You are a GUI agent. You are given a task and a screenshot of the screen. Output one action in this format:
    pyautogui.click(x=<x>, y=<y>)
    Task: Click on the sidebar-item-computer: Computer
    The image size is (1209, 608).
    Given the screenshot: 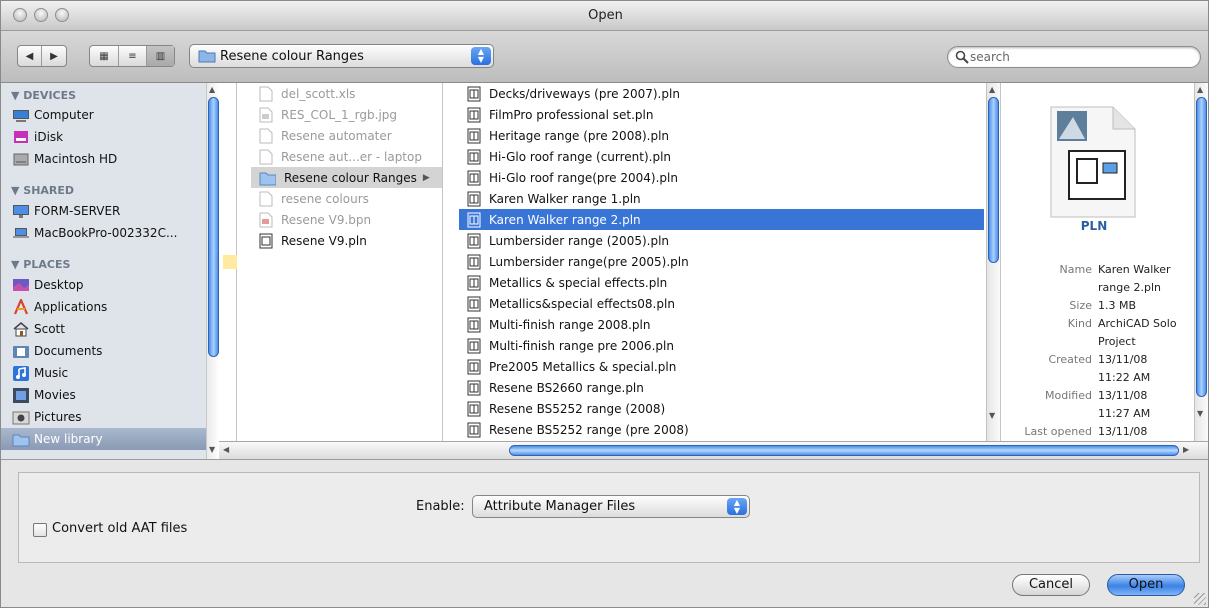 What is the action you would take?
    pyautogui.click(x=103, y=115)
    